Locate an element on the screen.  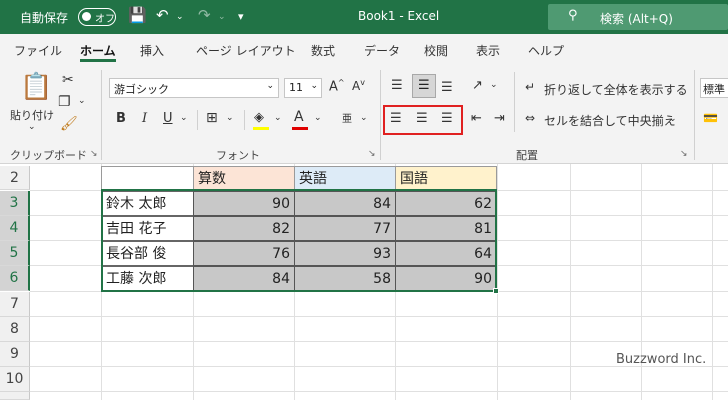
row-header: 4 is located at coordinates (15, 228).